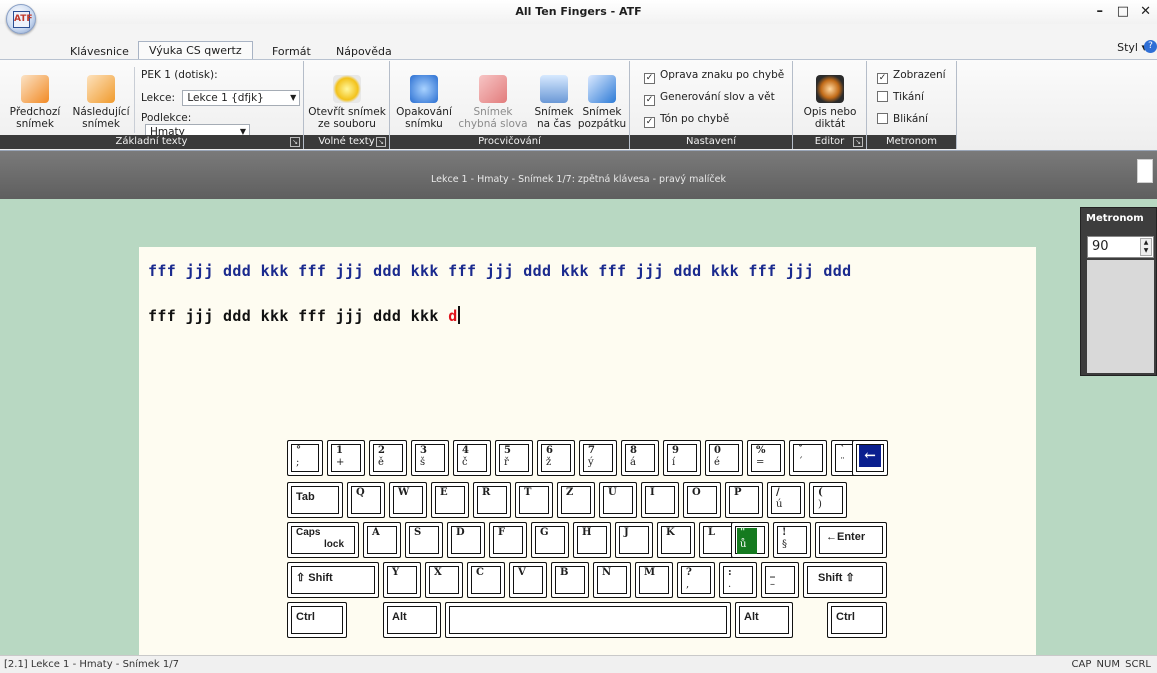 Image resolution: width=1157 pixels, height=673 pixels. What do you see at coordinates (493, 124) in the screenshot?
I see `error-words-label-2: chybná slova` at bounding box center [493, 124].